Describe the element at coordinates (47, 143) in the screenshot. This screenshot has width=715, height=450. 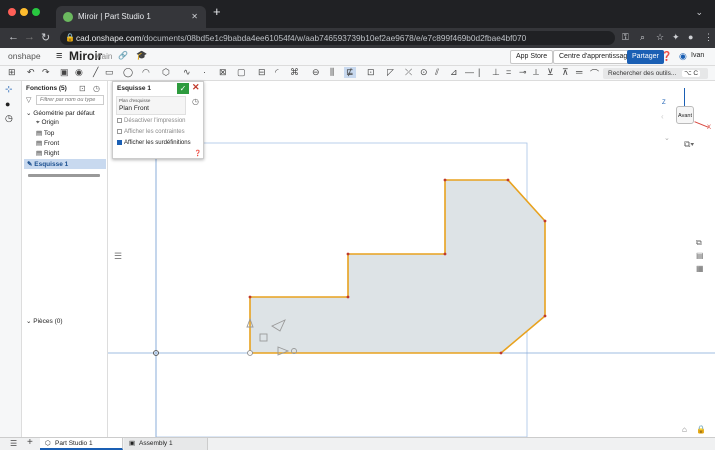
I see `feature-front: ▤ Front` at that location.